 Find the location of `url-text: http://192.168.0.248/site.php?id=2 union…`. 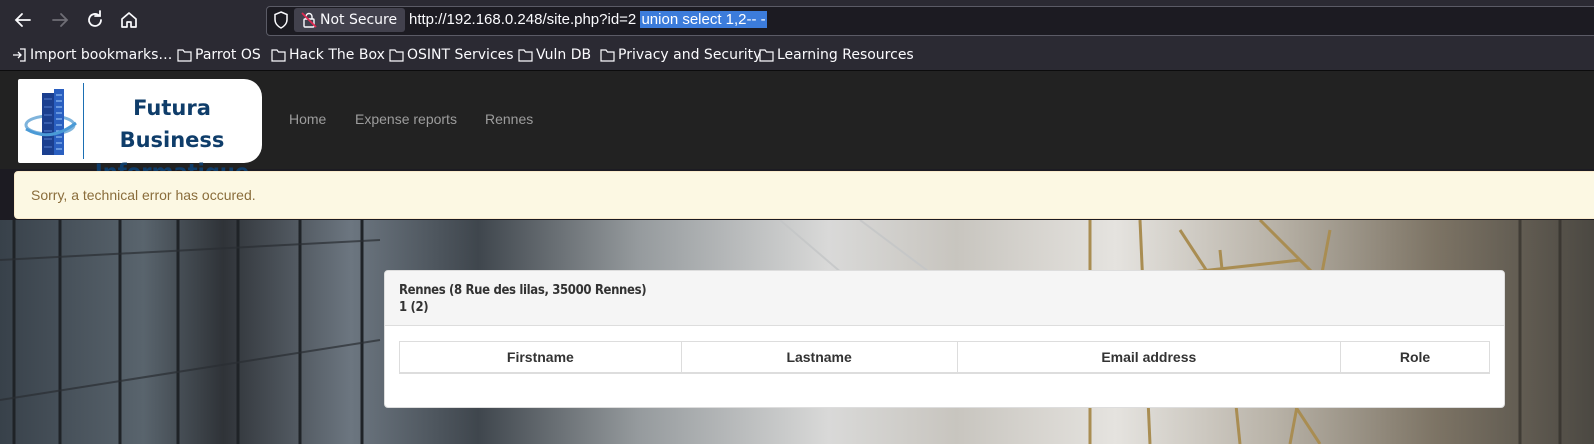

url-text: http://192.168.0.248/site.php?id=2 union… is located at coordinates (588, 19).